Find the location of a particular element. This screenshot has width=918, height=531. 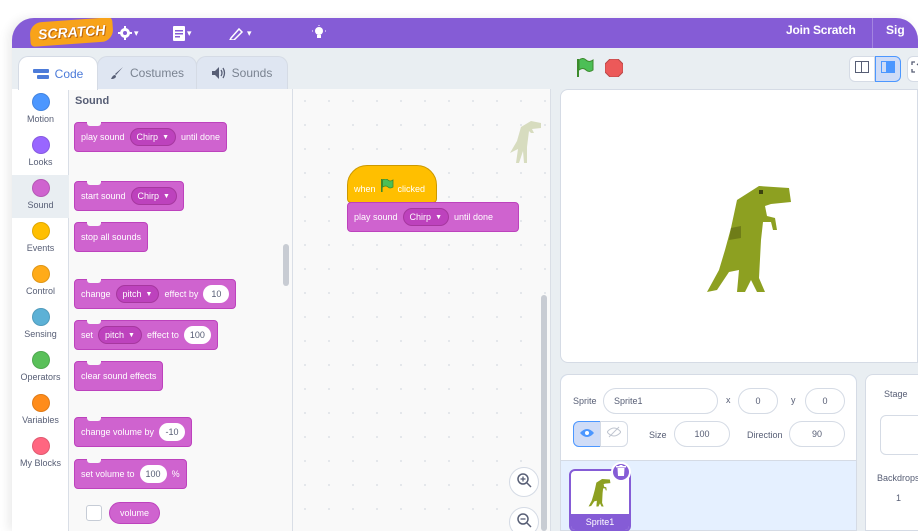

sprite-name-input: Sprite1 is located at coordinates (660, 401).